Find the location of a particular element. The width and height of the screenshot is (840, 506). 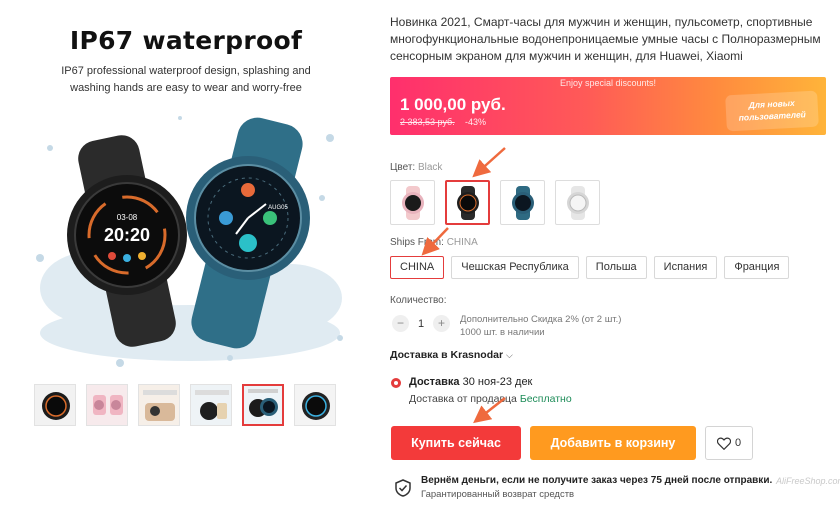

color-option-blue is located at coordinates (522, 202).